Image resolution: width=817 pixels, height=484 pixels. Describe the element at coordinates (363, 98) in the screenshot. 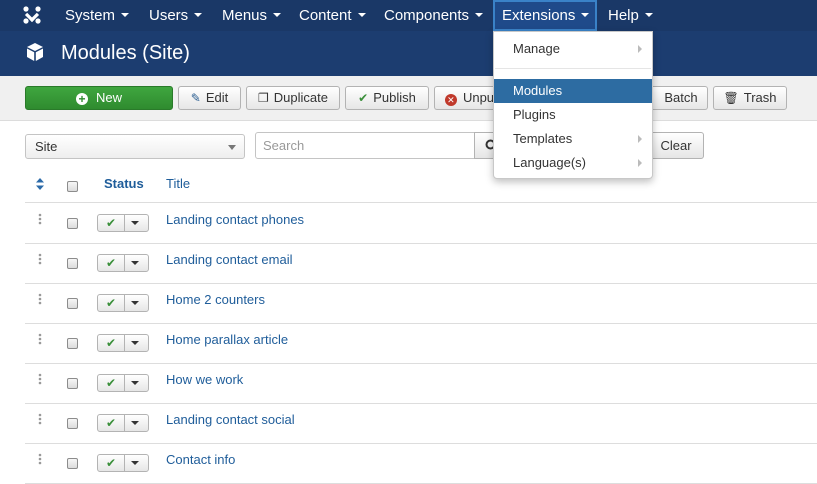

I see `check-icon: ✔` at that location.